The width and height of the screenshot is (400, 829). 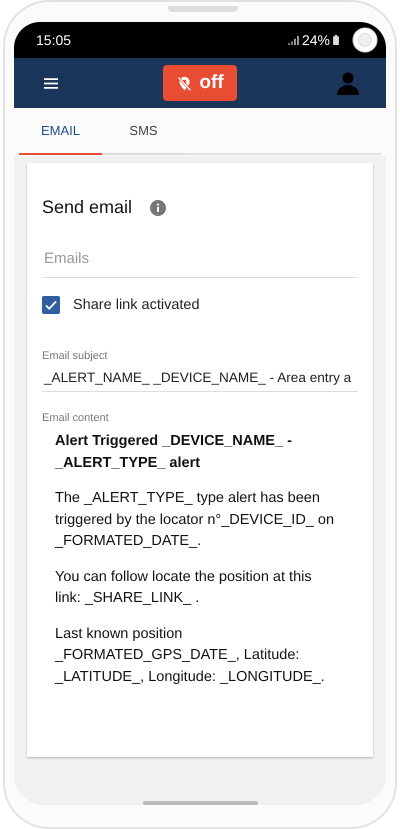 What do you see at coordinates (143, 131) in the screenshot?
I see `tab: SMS` at bounding box center [143, 131].